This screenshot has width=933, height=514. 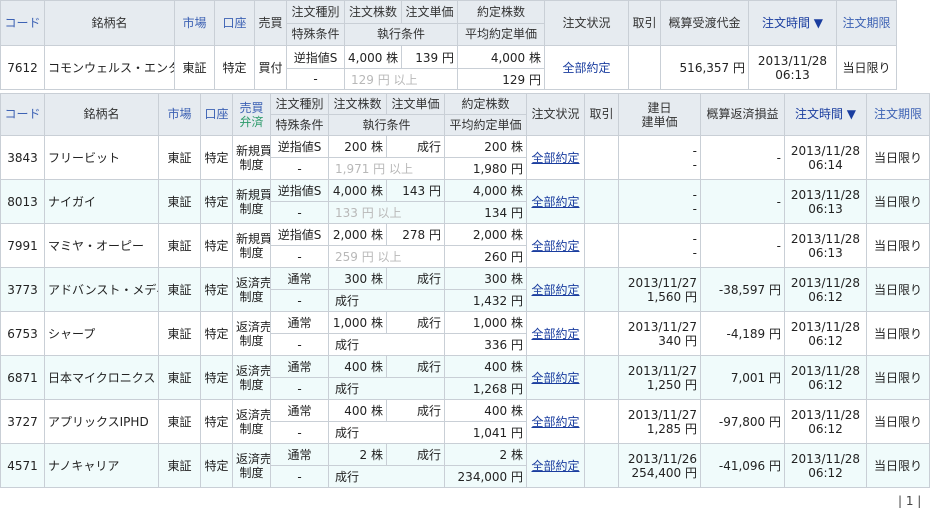 I want to click on price-cell: 成行, so click(x=415, y=146).